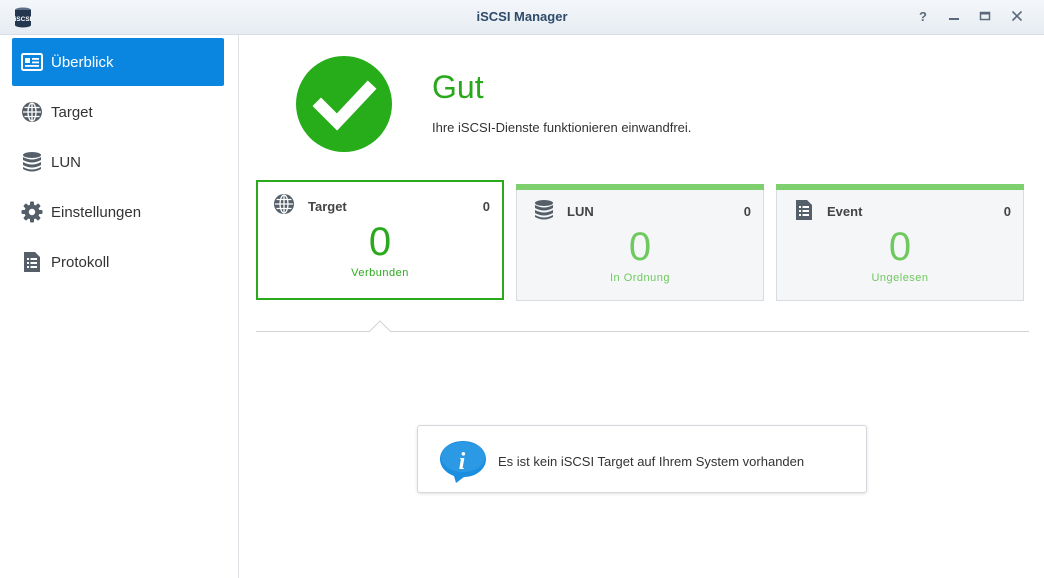 The image size is (1044, 578). I want to click on card-status: Verbunden, so click(380, 273).